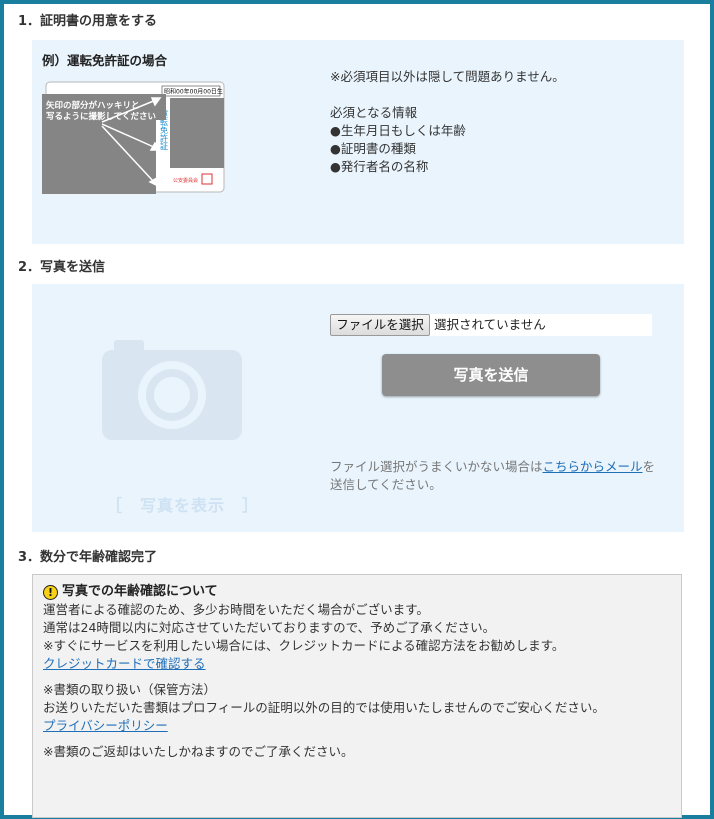 This screenshot has width=714, height=819. Describe the element at coordinates (62, 267) in the screenshot. I see `step2-title: 2．写真を送信` at that location.